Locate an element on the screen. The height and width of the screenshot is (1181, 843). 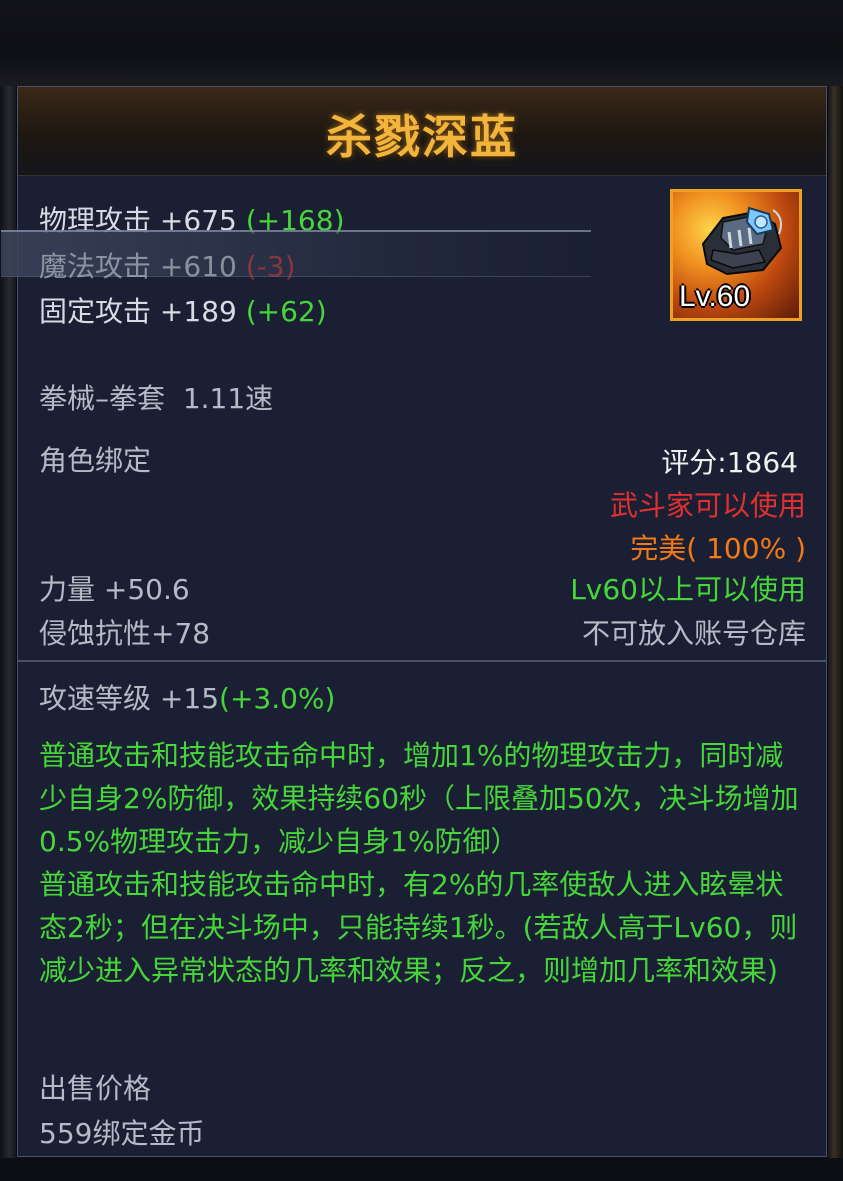
storage-restriction: 不可放入账号仓库 is located at coordinates (693, 633).